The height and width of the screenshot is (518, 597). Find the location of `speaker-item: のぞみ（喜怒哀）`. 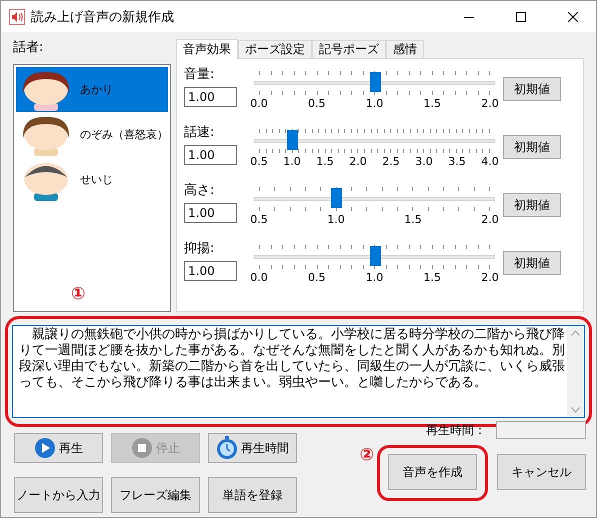

speaker-item: のぞみ（喜怒哀） is located at coordinates (92, 134).